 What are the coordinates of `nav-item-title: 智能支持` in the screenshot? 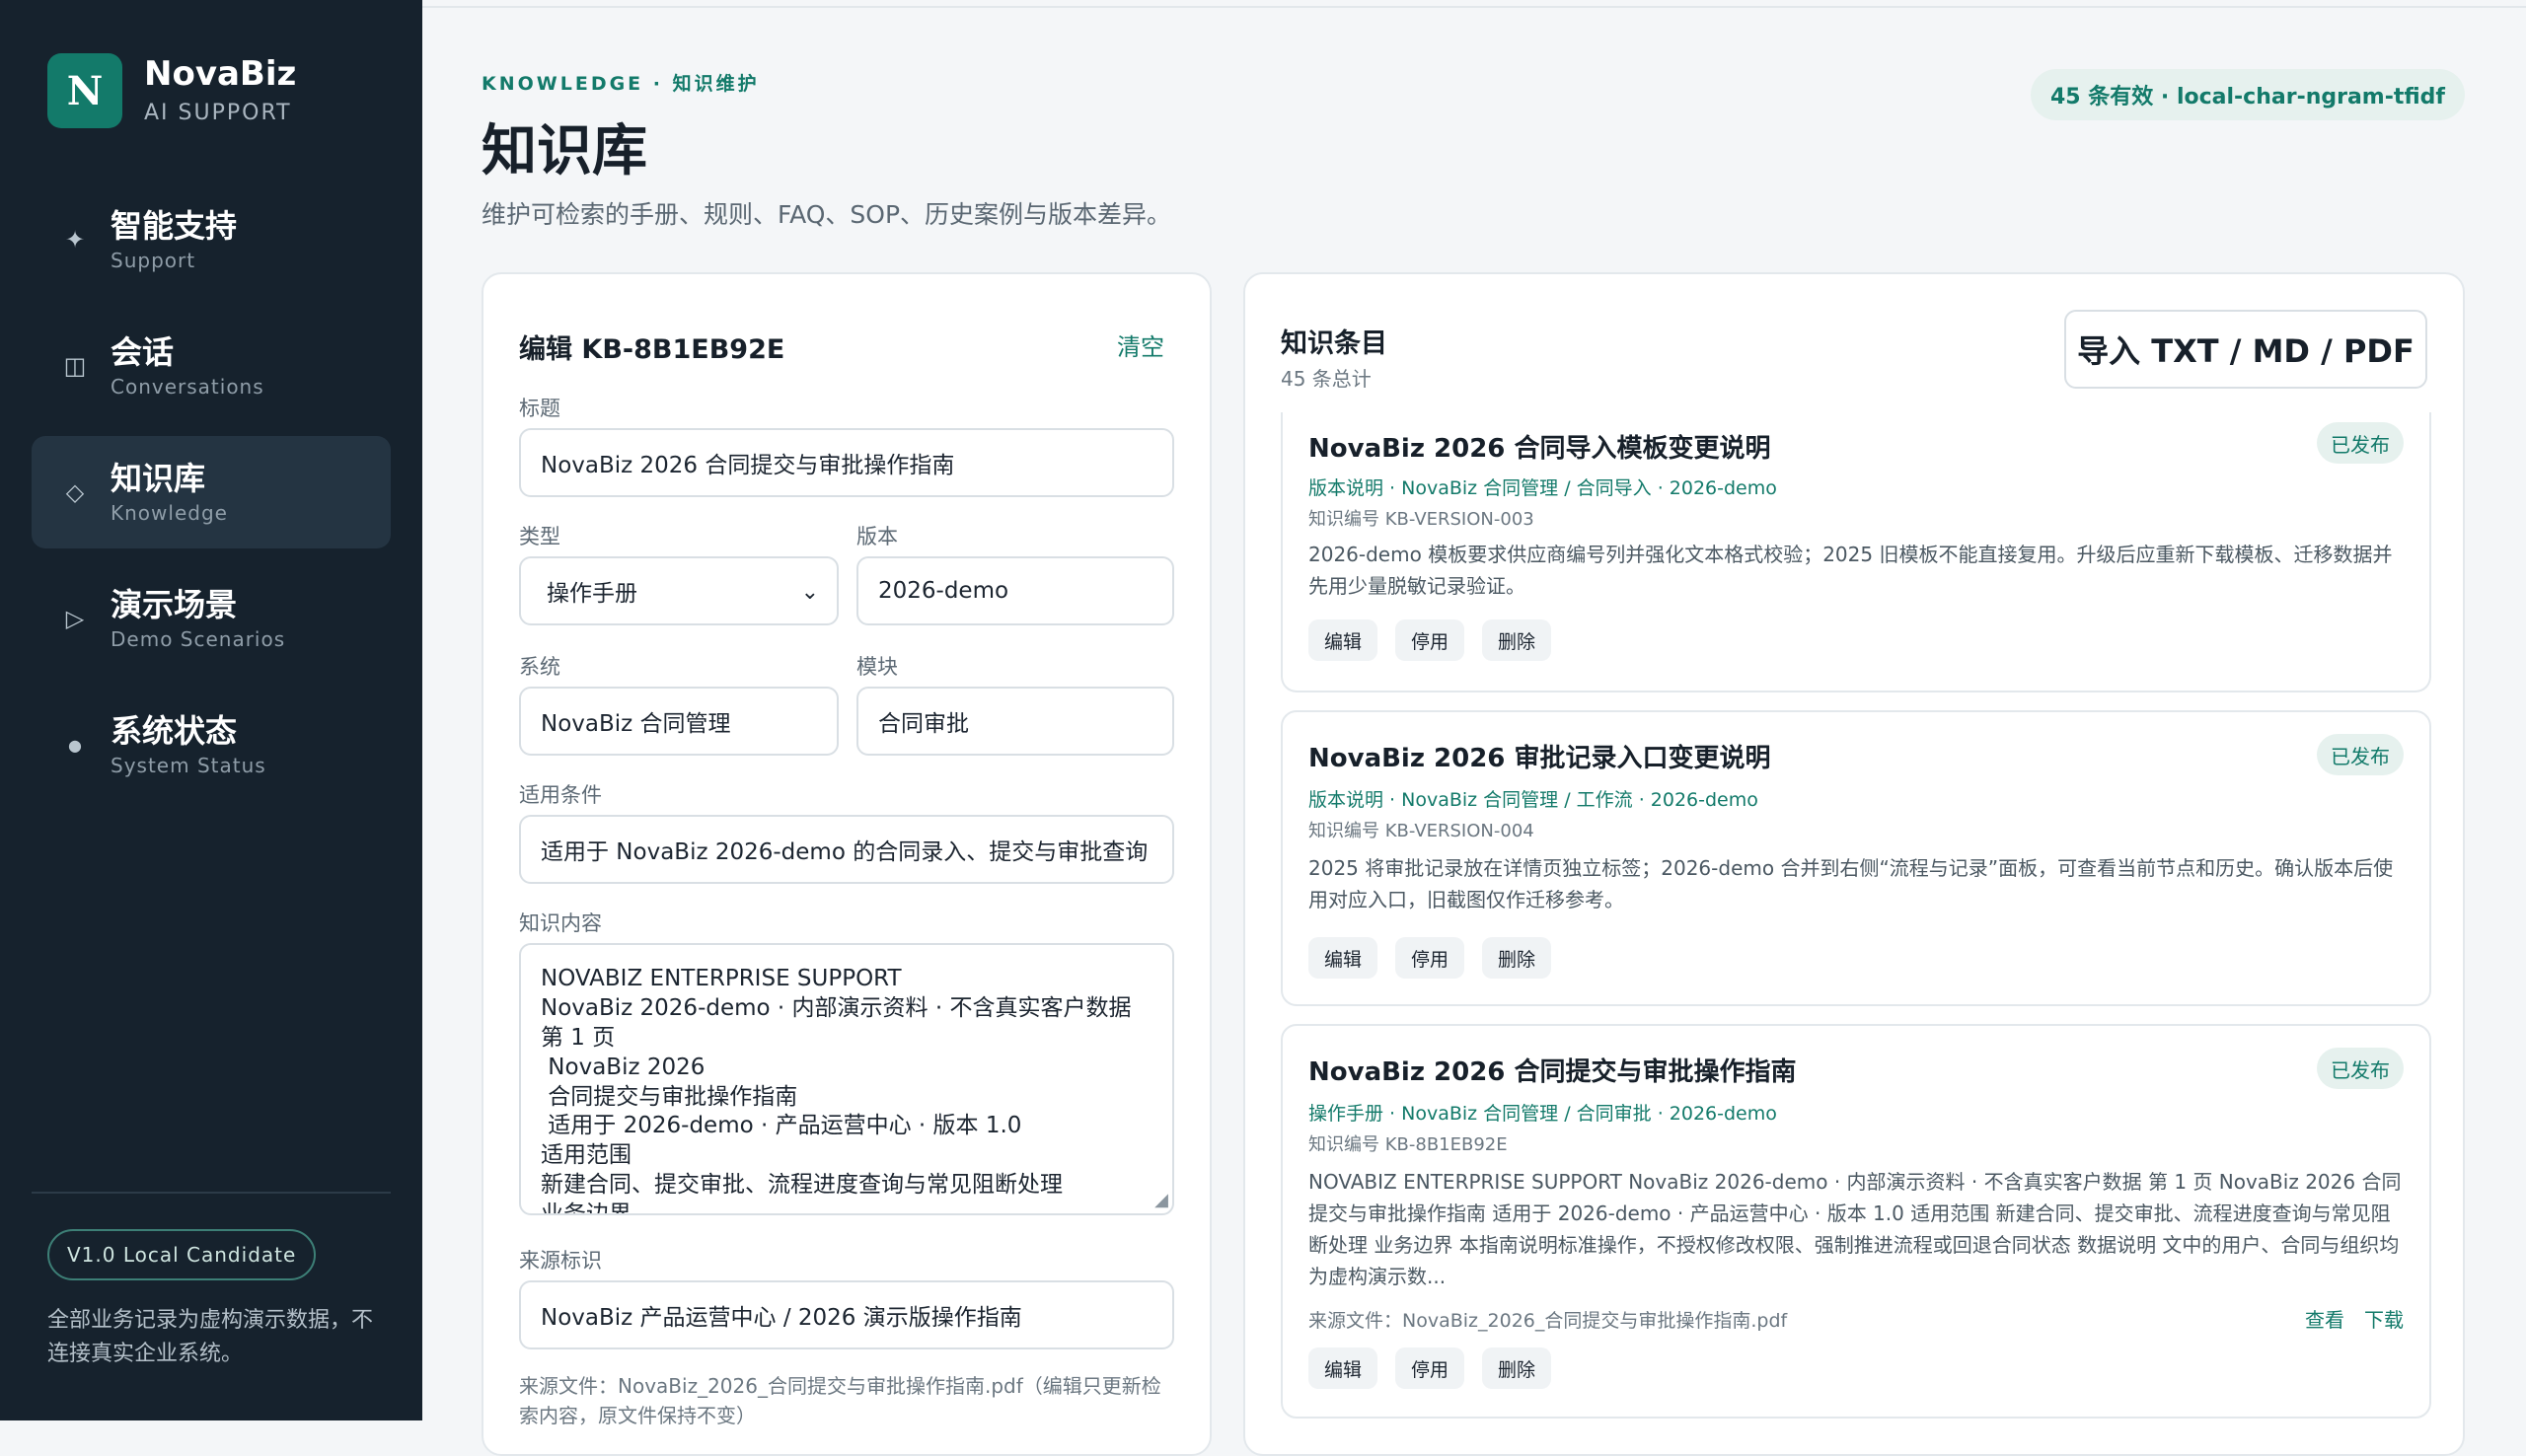 It's located at (174, 225).